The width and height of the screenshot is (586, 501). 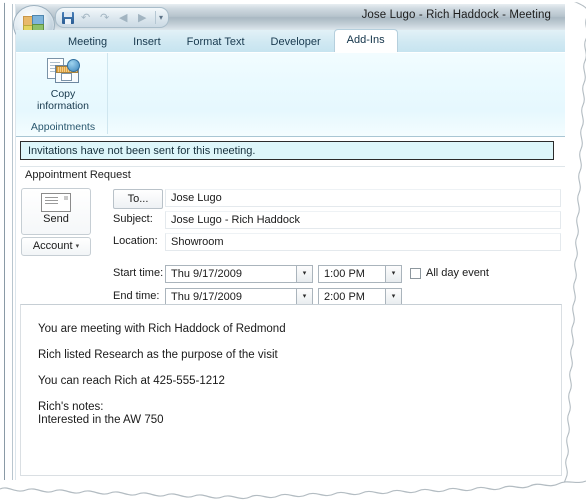 What do you see at coordinates (63, 72) in the screenshot?
I see `copy-information-icon` at bounding box center [63, 72].